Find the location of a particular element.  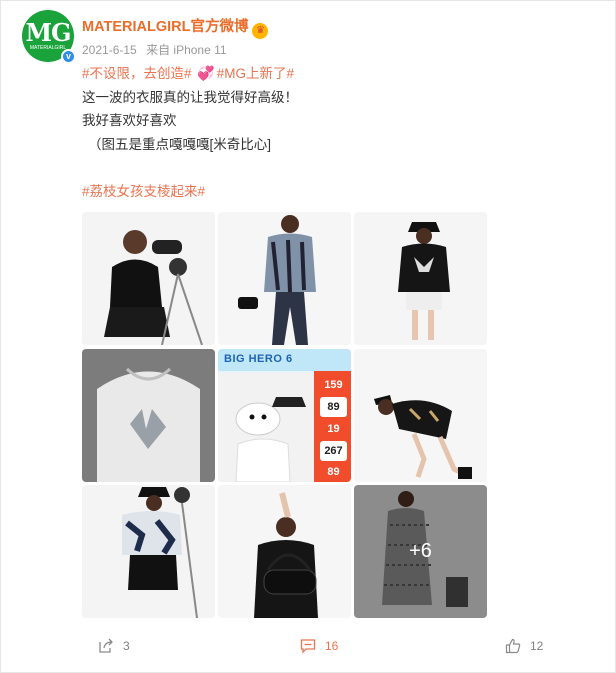

price-tag-4: 267 is located at coordinates (333, 451).